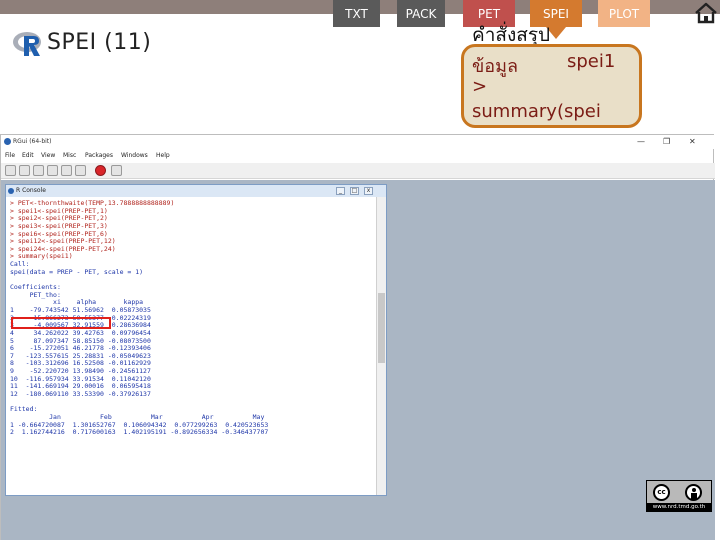 The width and height of the screenshot is (720, 540). I want to click on print-icon, so click(116, 170).